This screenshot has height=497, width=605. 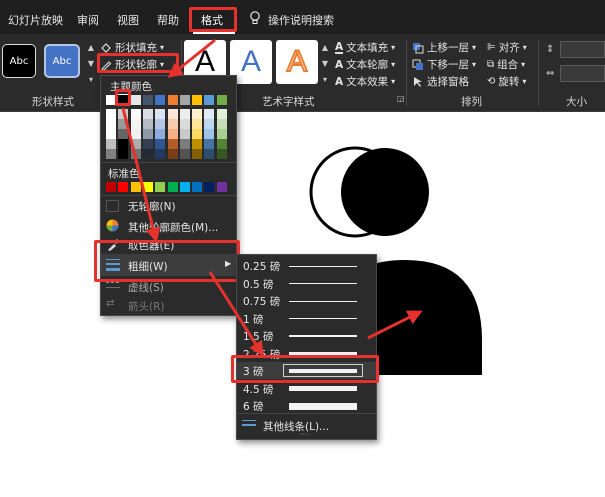 I want to click on arrow-to-shape, so click(x=395, y=325).